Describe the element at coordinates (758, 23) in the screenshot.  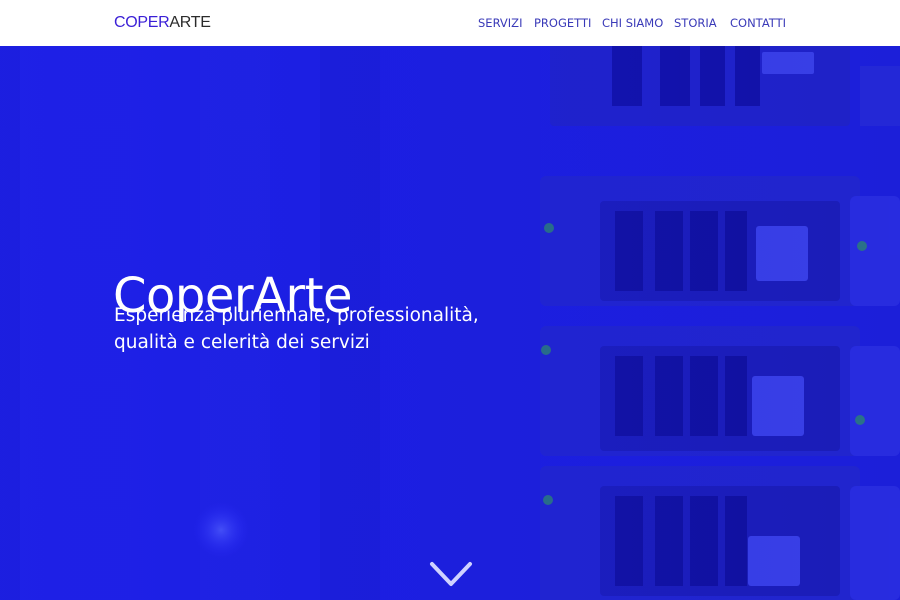
I see `nav-item-contatti: CONTATTI` at that location.